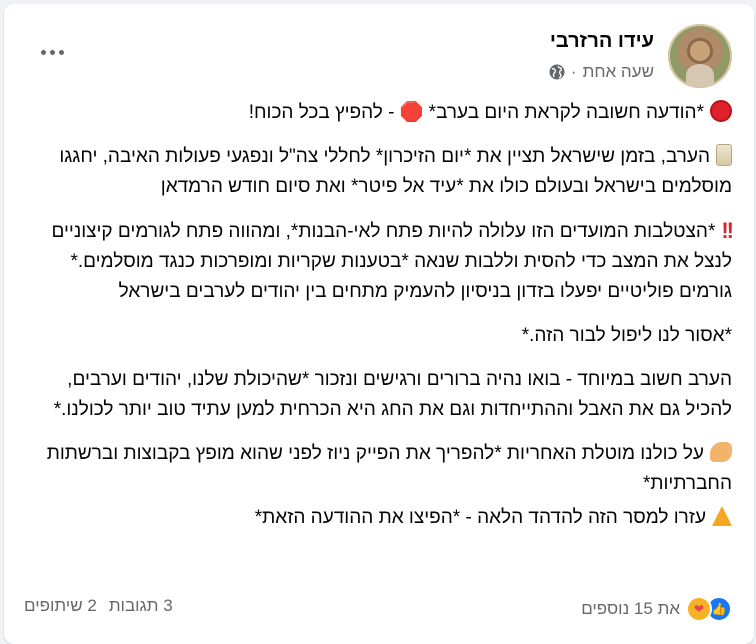 This screenshot has height=644, width=756. Describe the element at coordinates (722, 516) in the screenshot. I see `party-popper-icon` at that location.